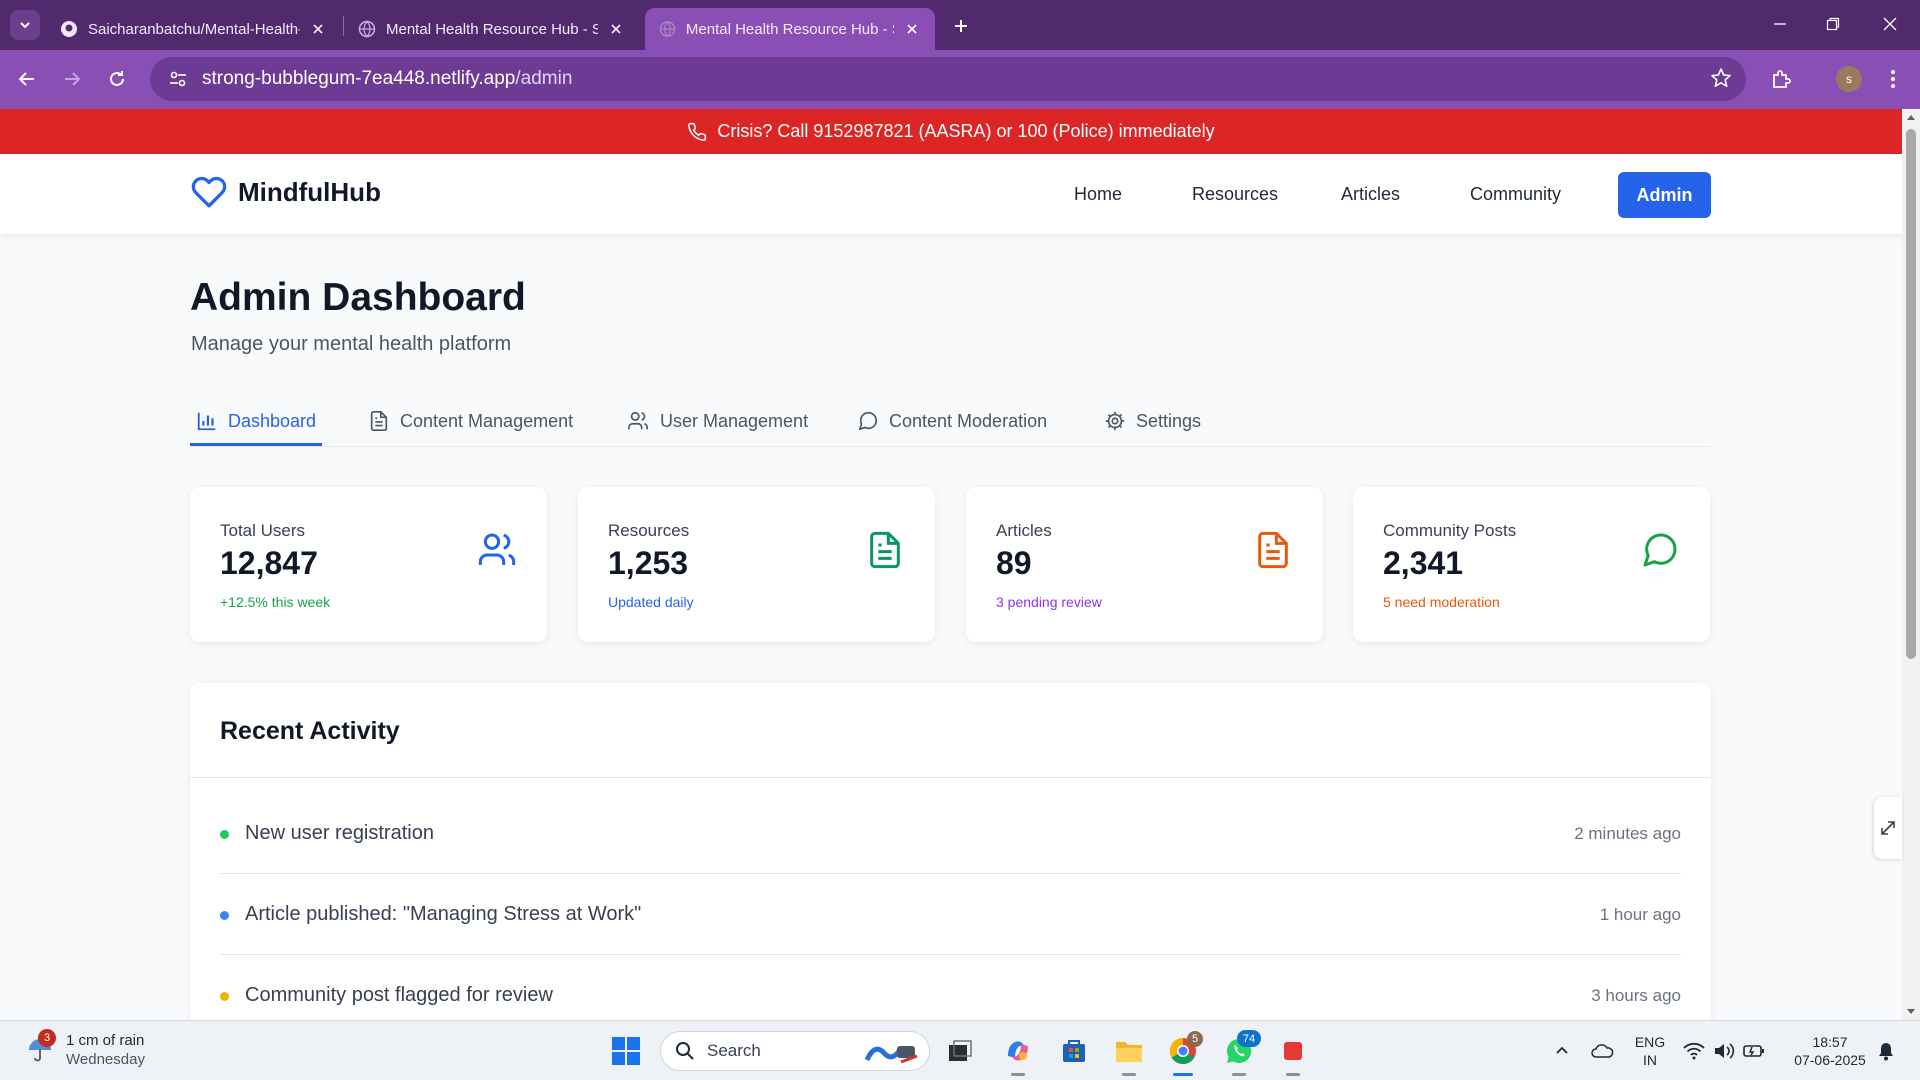 The image size is (1920, 1080). Describe the element at coordinates (1249, 1038) in the screenshot. I see `whatsapp-unread-badge: 74` at that location.